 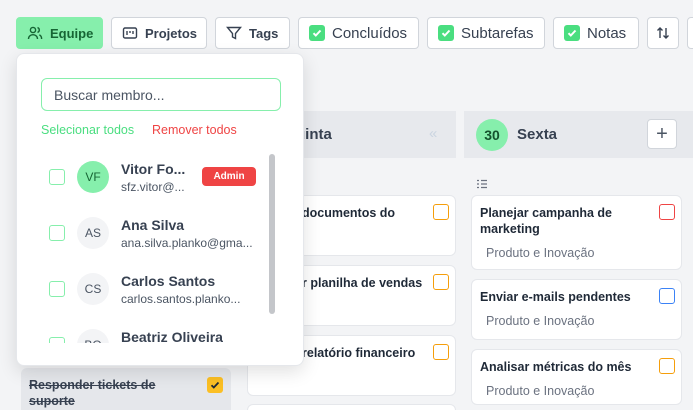 I want to click on friday-day-name: Sexta, so click(x=537, y=134).